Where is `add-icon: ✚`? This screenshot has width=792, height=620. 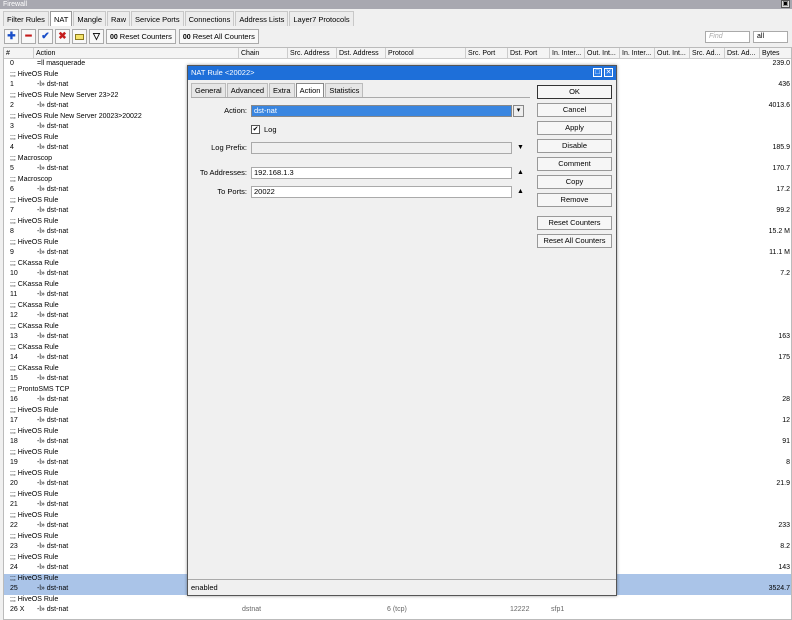 add-icon: ✚ is located at coordinates (11, 36).